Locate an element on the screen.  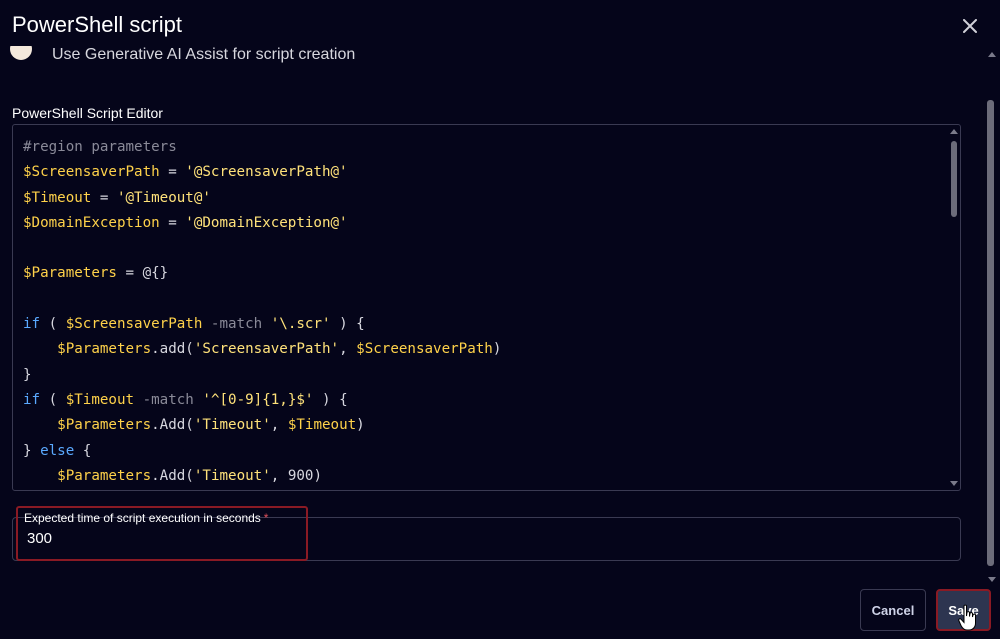
code-line: if ( $ScreensaverPath -match '\.scr' ) { is located at coordinates (262, 324).